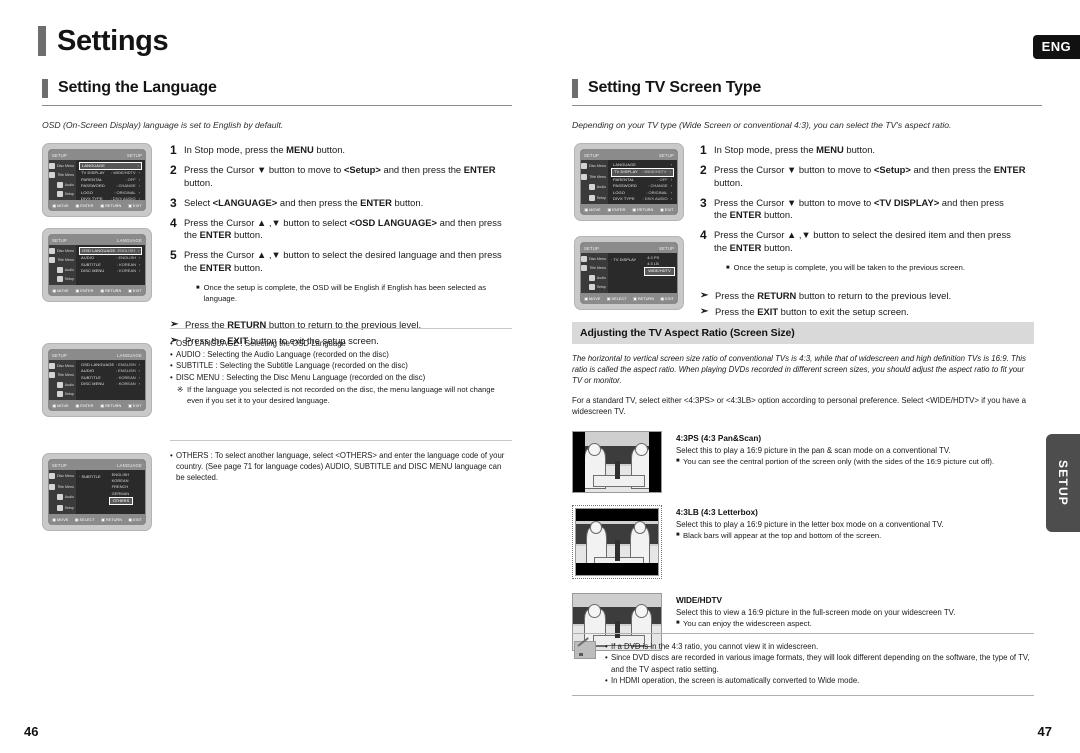  I want to click on side-tab-setup-label: SETUP, so click(1063, 482).